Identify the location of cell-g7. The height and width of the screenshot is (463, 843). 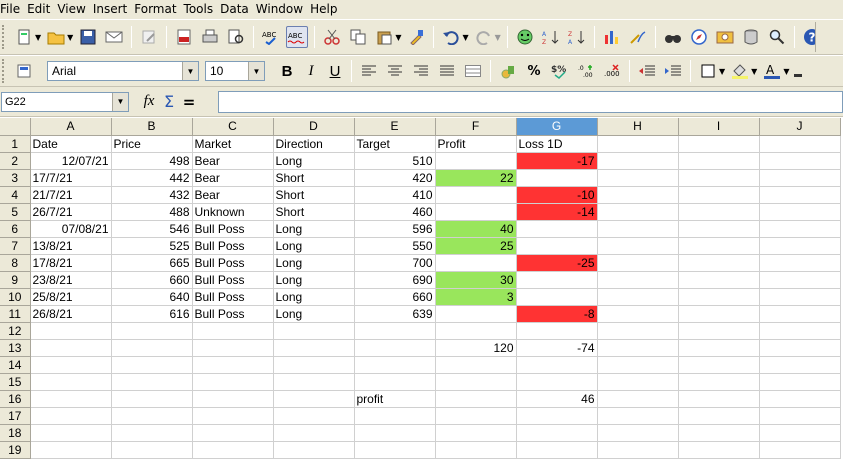
(557, 246).